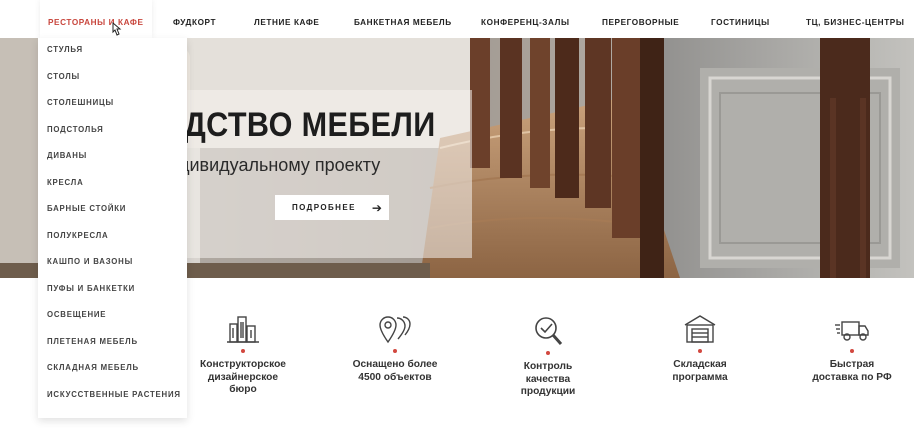 The width and height of the screenshot is (914, 428). What do you see at coordinates (548, 379) in the screenshot?
I see `feature-label: Контроль качества продукции` at bounding box center [548, 379].